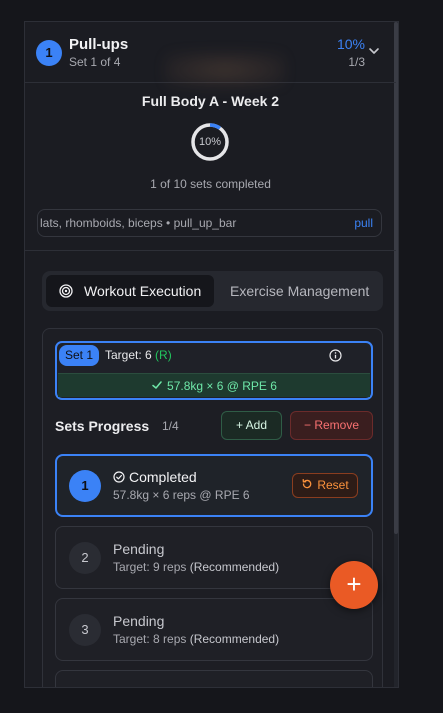 The width and height of the screenshot is (443, 713). I want to click on set-detail: Target: 8 reps (Recommended), so click(196, 639).